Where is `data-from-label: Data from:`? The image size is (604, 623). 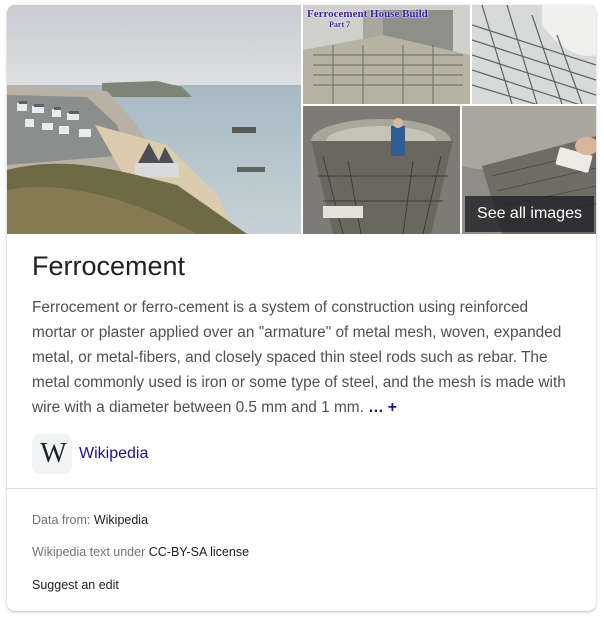 data-from-label: Data from: is located at coordinates (61, 520).